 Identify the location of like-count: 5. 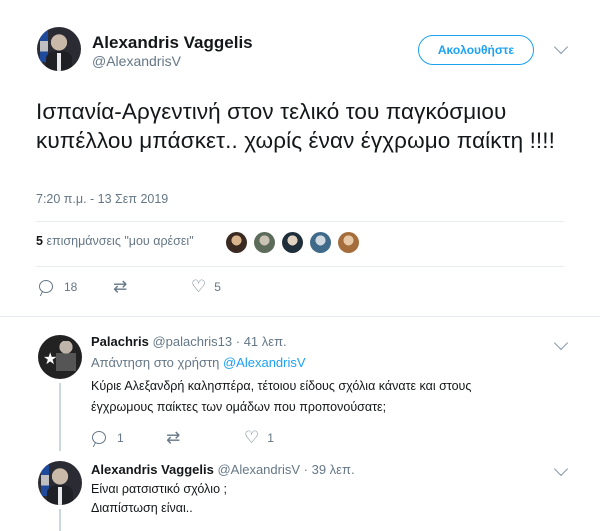
(217, 287).